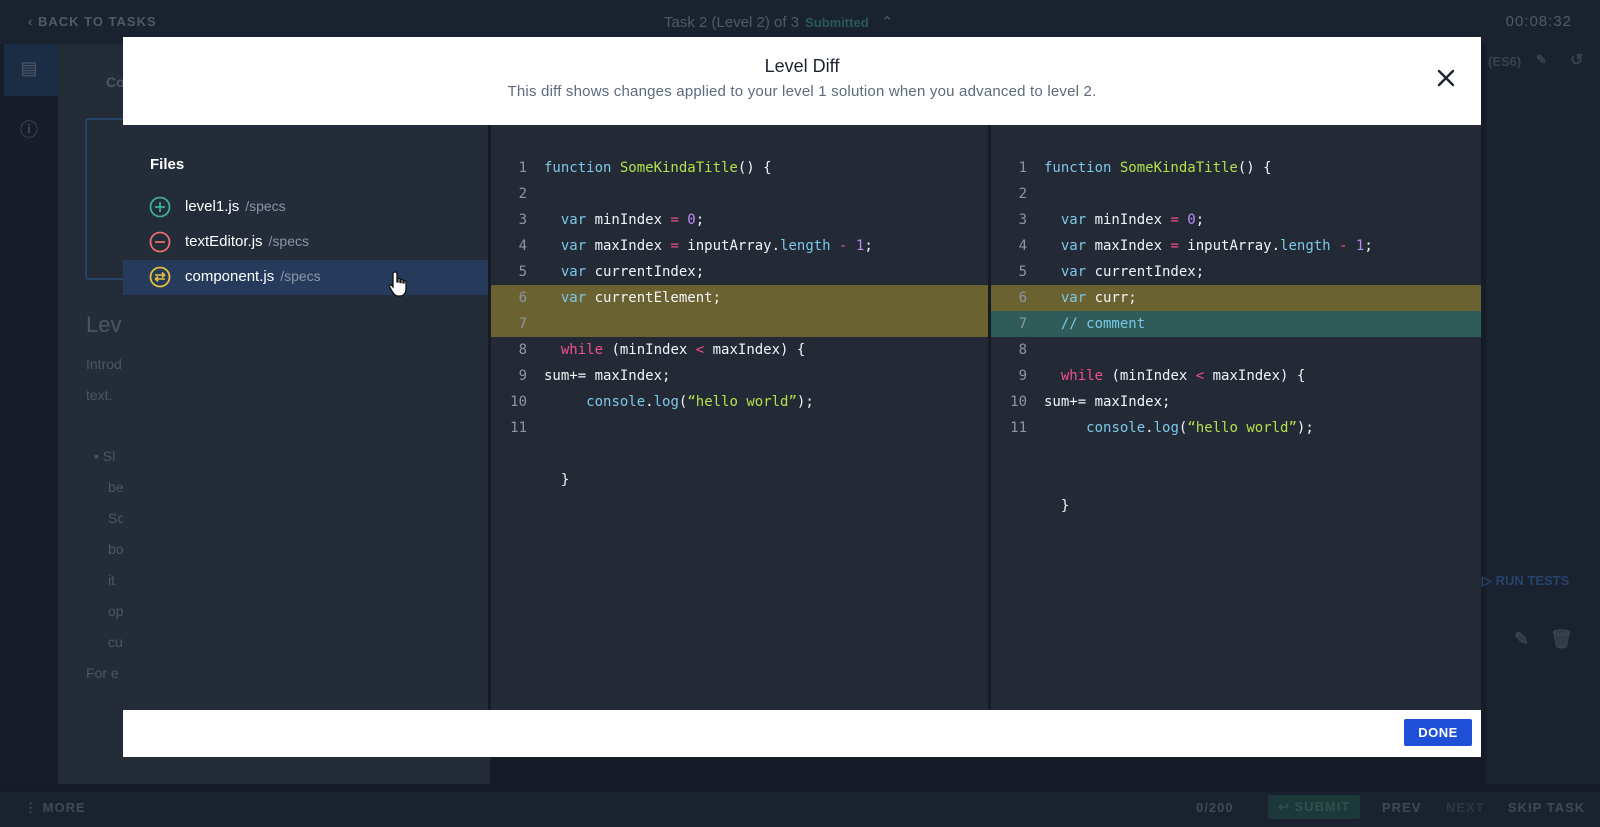  Describe the element at coordinates (160, 207) in the screenshot. I see `plus-circle-icon` at that location.